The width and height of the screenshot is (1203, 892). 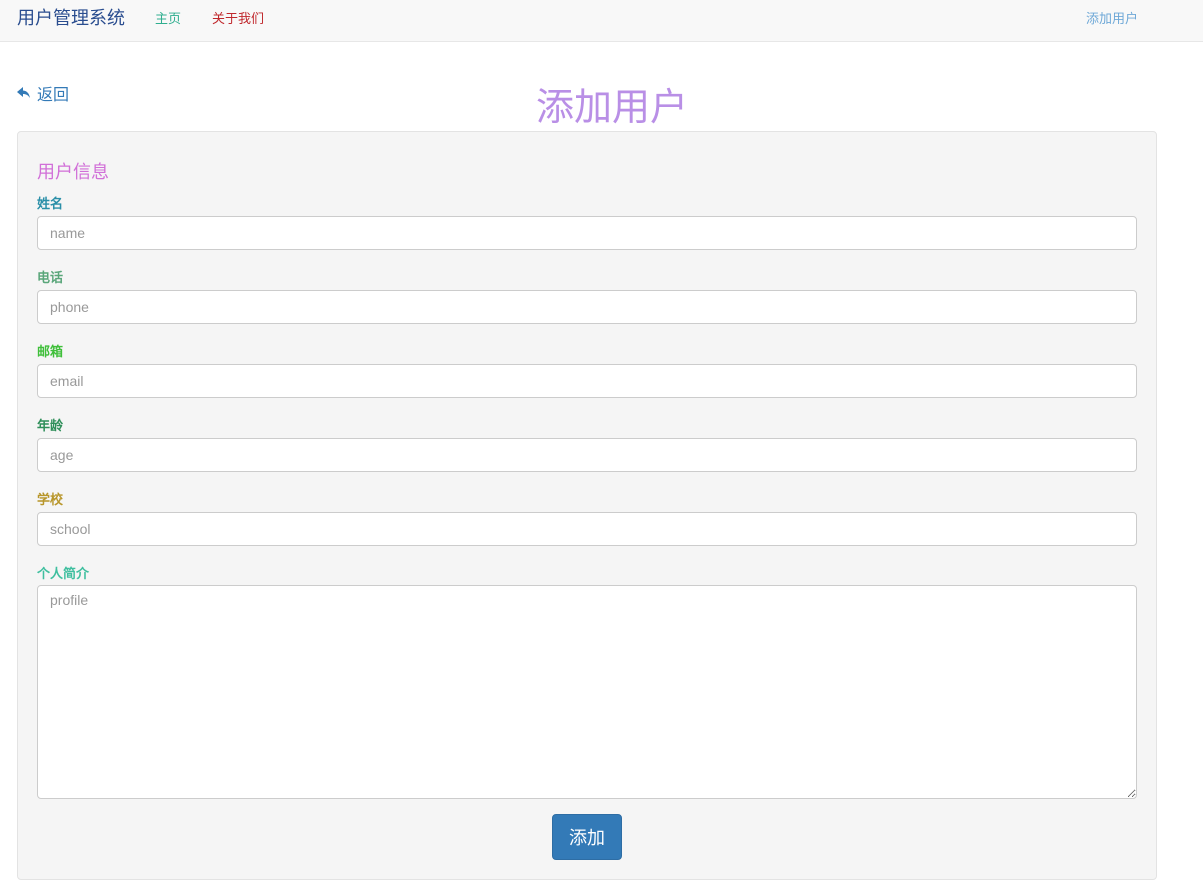 What do you see at coordinates (611, 107) in the screenshot?
I see `page-title: 添加用户` at bounding box center [611, 107].